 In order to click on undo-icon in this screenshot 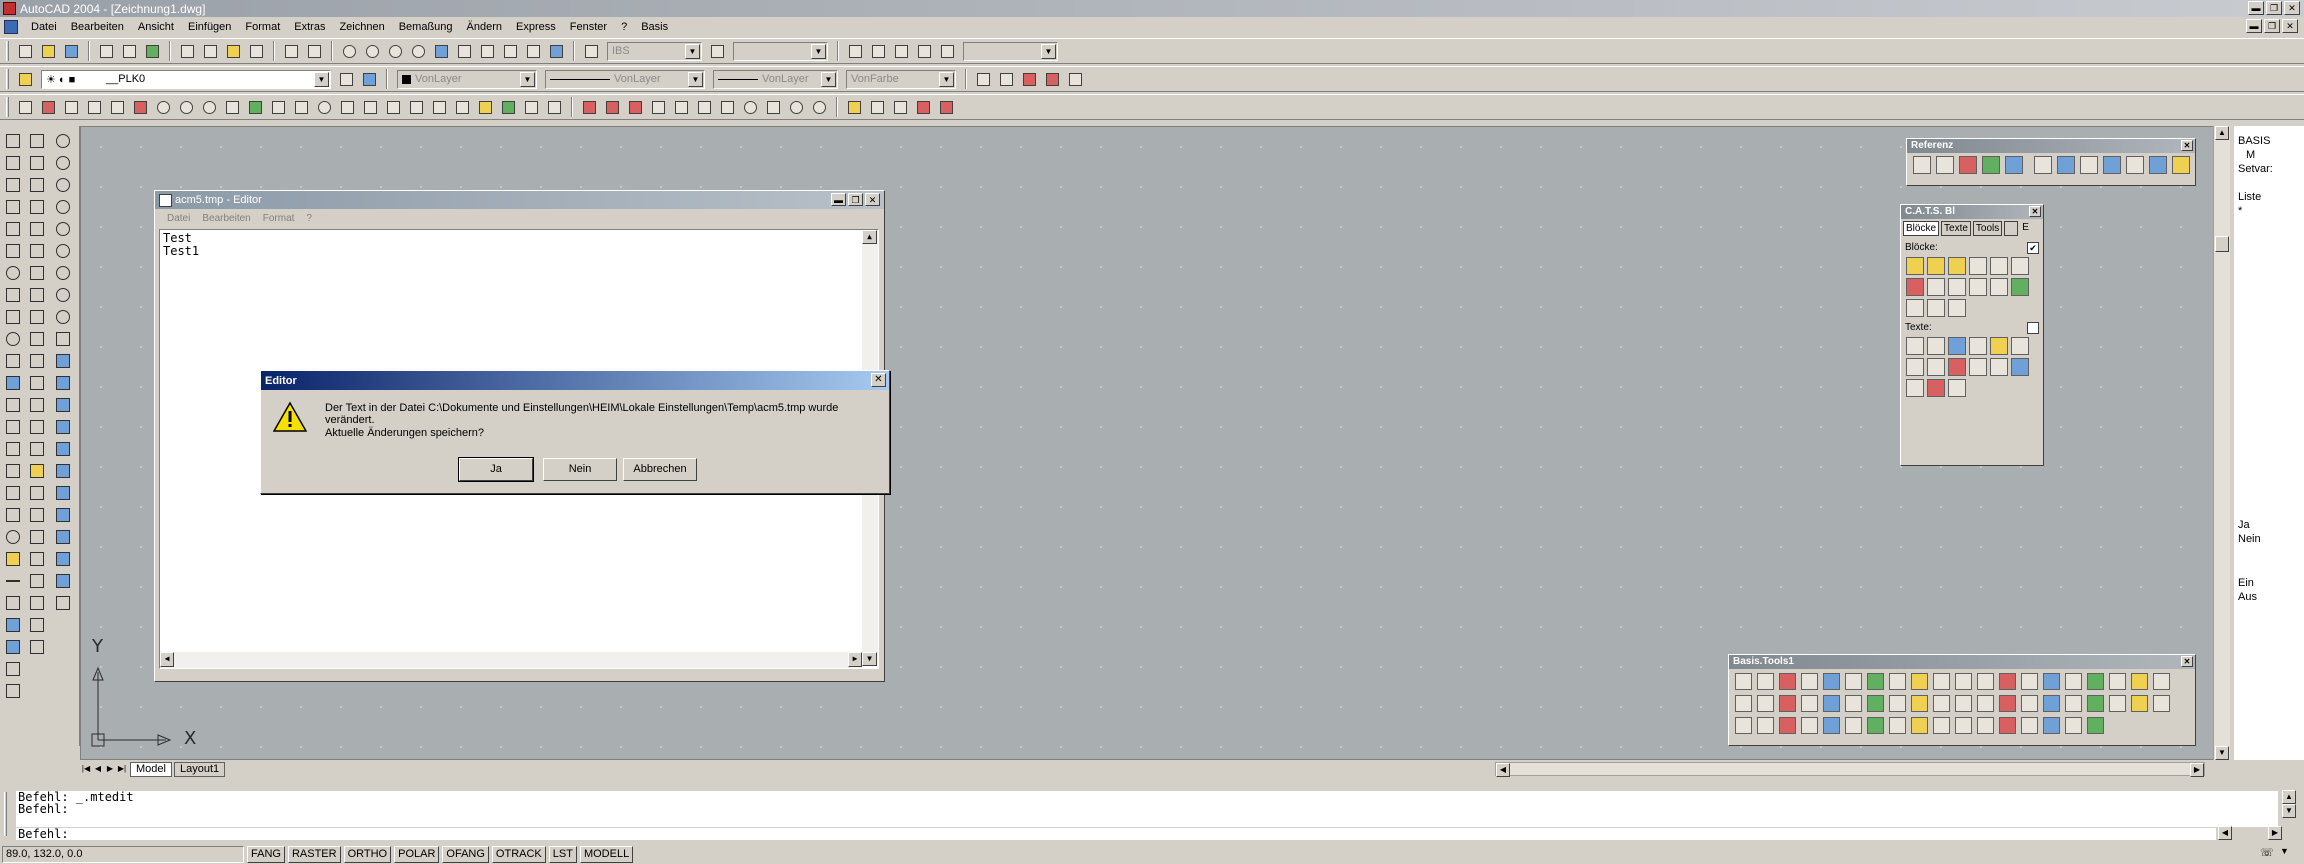, I will do `click(291, 51)`.